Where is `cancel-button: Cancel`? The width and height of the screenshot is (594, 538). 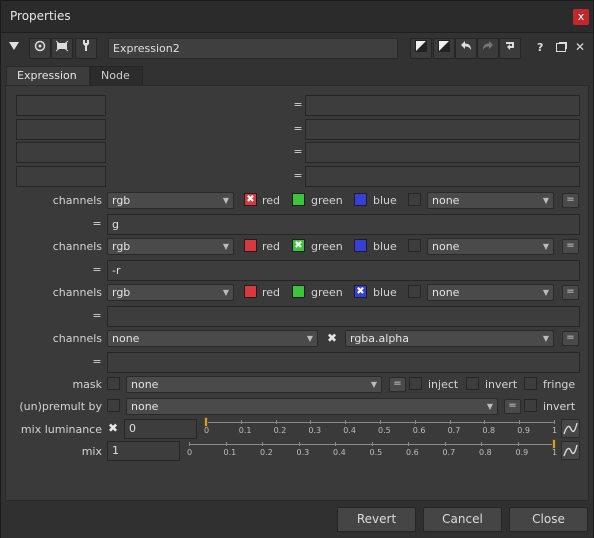 cancel-button: Cancel is located at coordinates (462, 519).